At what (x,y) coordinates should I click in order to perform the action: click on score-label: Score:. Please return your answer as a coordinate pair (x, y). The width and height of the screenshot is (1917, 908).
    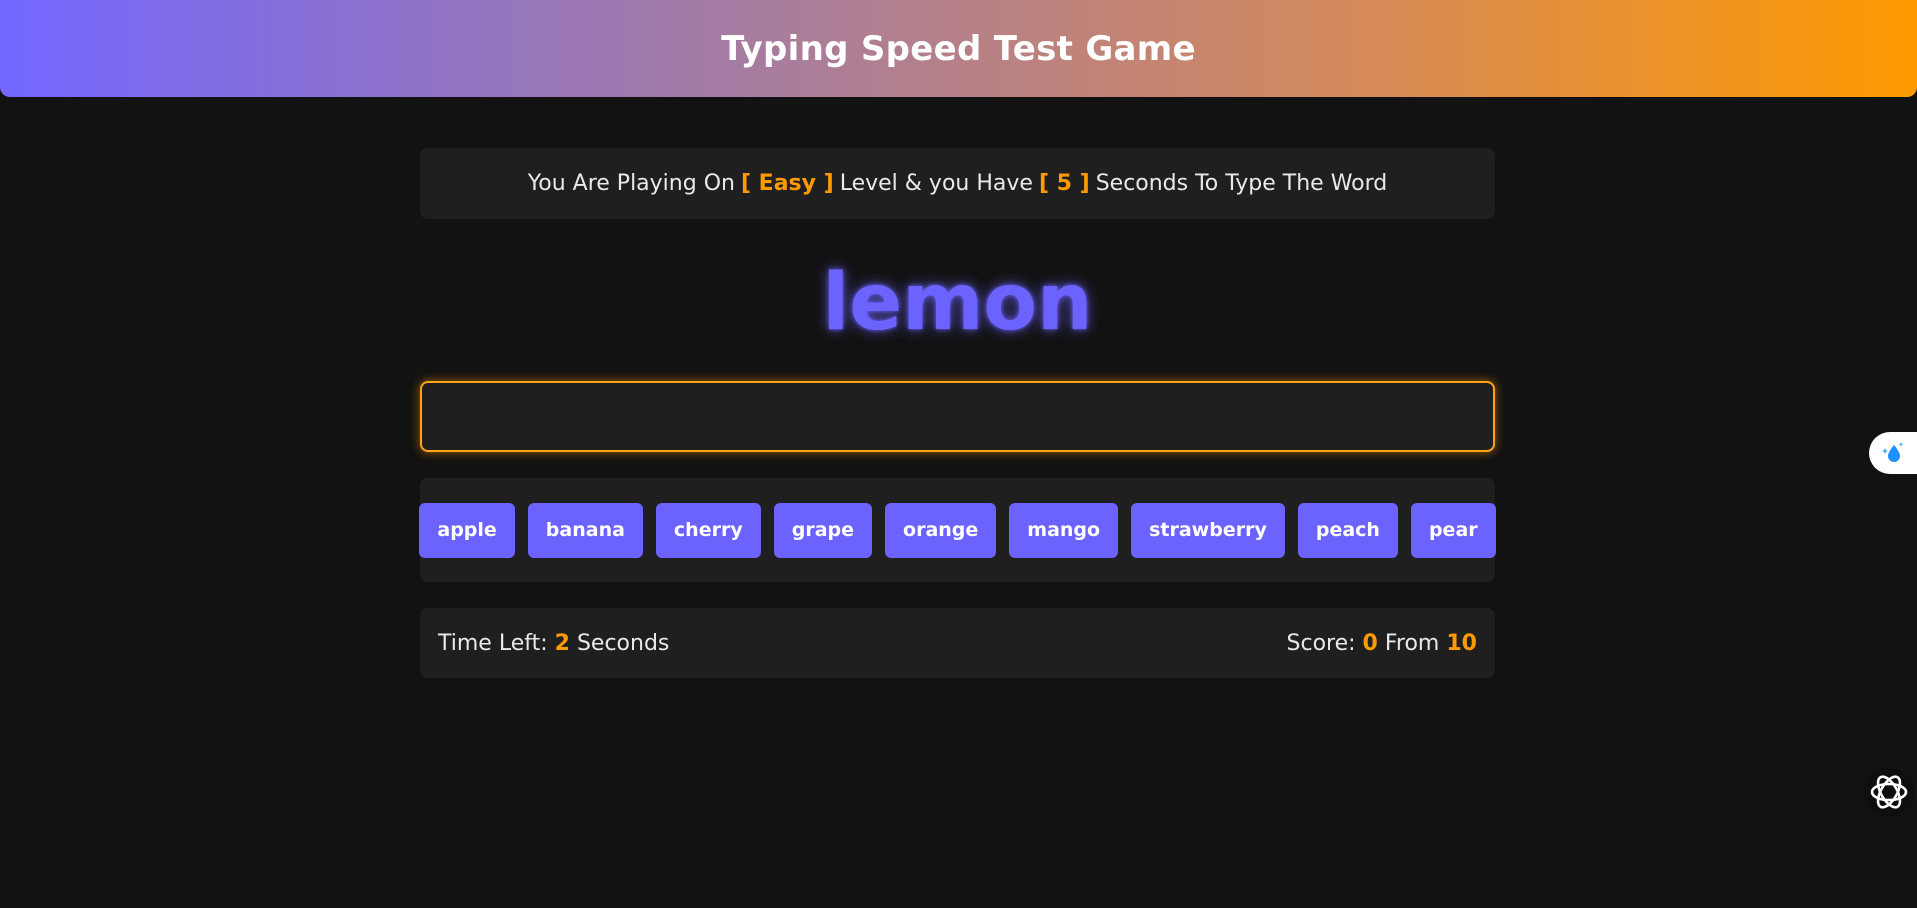
    Looking at the image, I should click on (1321, 643).